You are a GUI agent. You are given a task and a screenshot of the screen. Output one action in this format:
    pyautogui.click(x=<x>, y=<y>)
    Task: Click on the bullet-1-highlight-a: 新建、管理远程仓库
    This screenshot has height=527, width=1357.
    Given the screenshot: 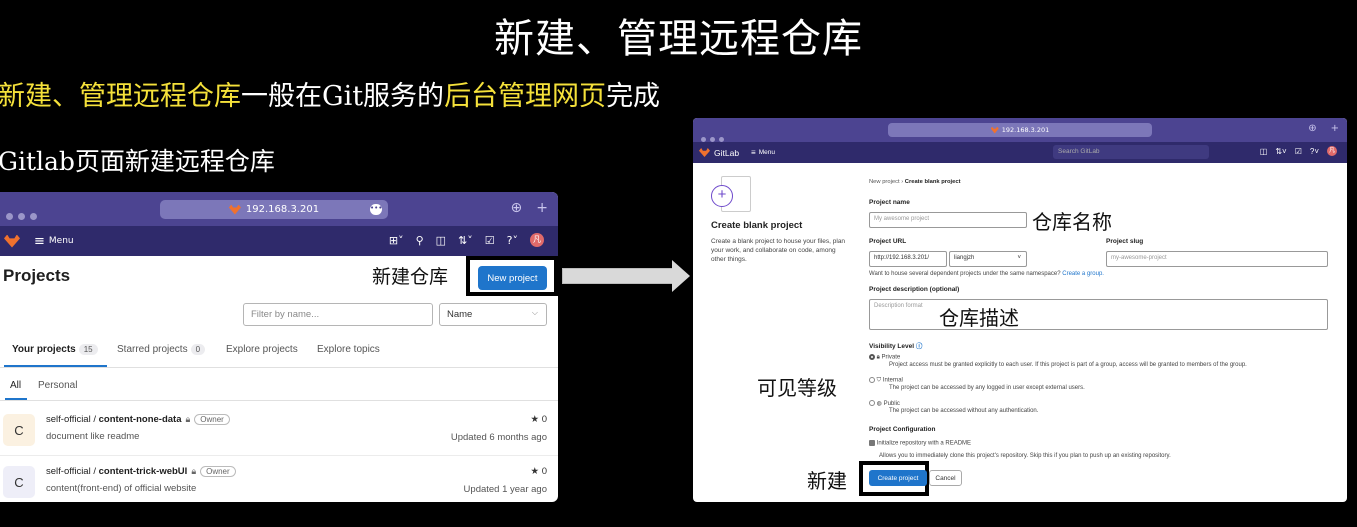 What is the action you would take?
    pyautogui.click(x=120, y=96)
    